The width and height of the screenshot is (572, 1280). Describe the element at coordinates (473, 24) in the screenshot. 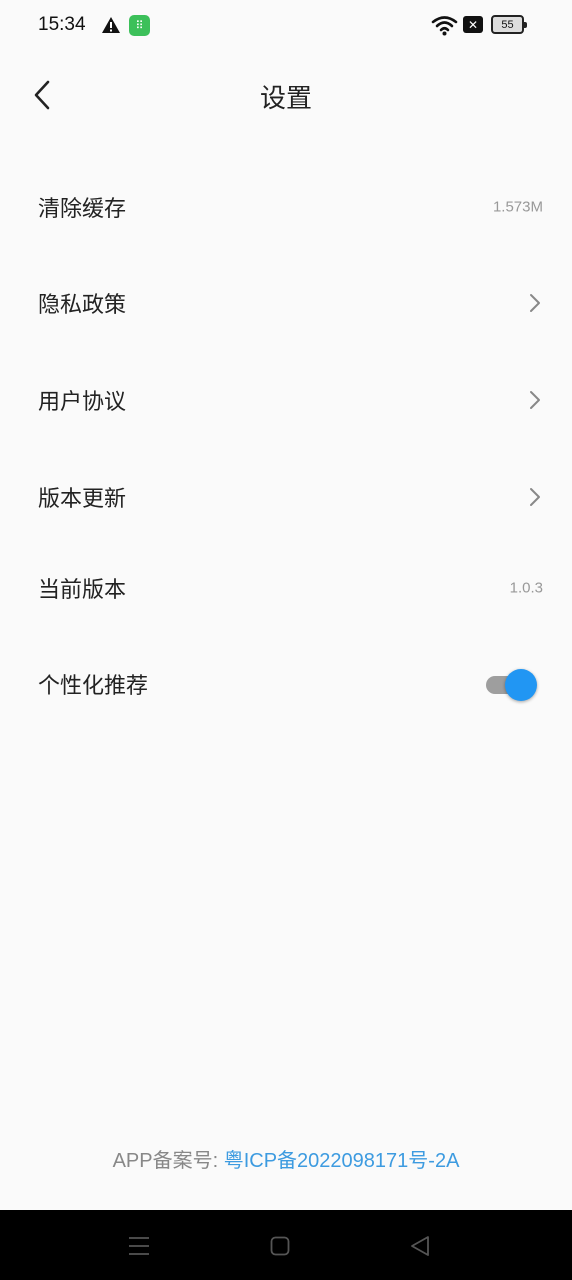

I see `no-sim-icon: ✕` at that location.